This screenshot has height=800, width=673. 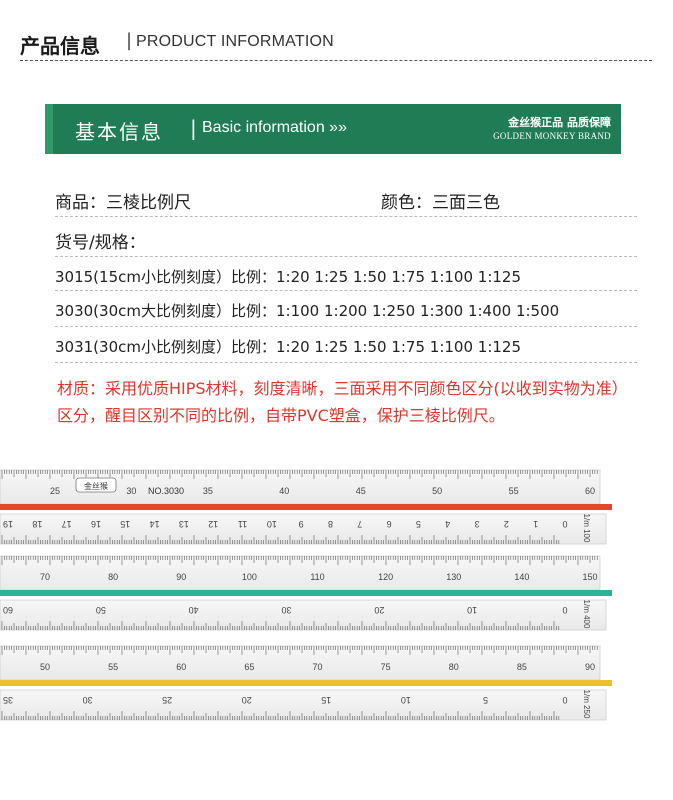 What do you see at coordinates (123, 203) in the screenshot?
I see `product-name: 商品：三棱比例尺` at bounding box center [123, 203].